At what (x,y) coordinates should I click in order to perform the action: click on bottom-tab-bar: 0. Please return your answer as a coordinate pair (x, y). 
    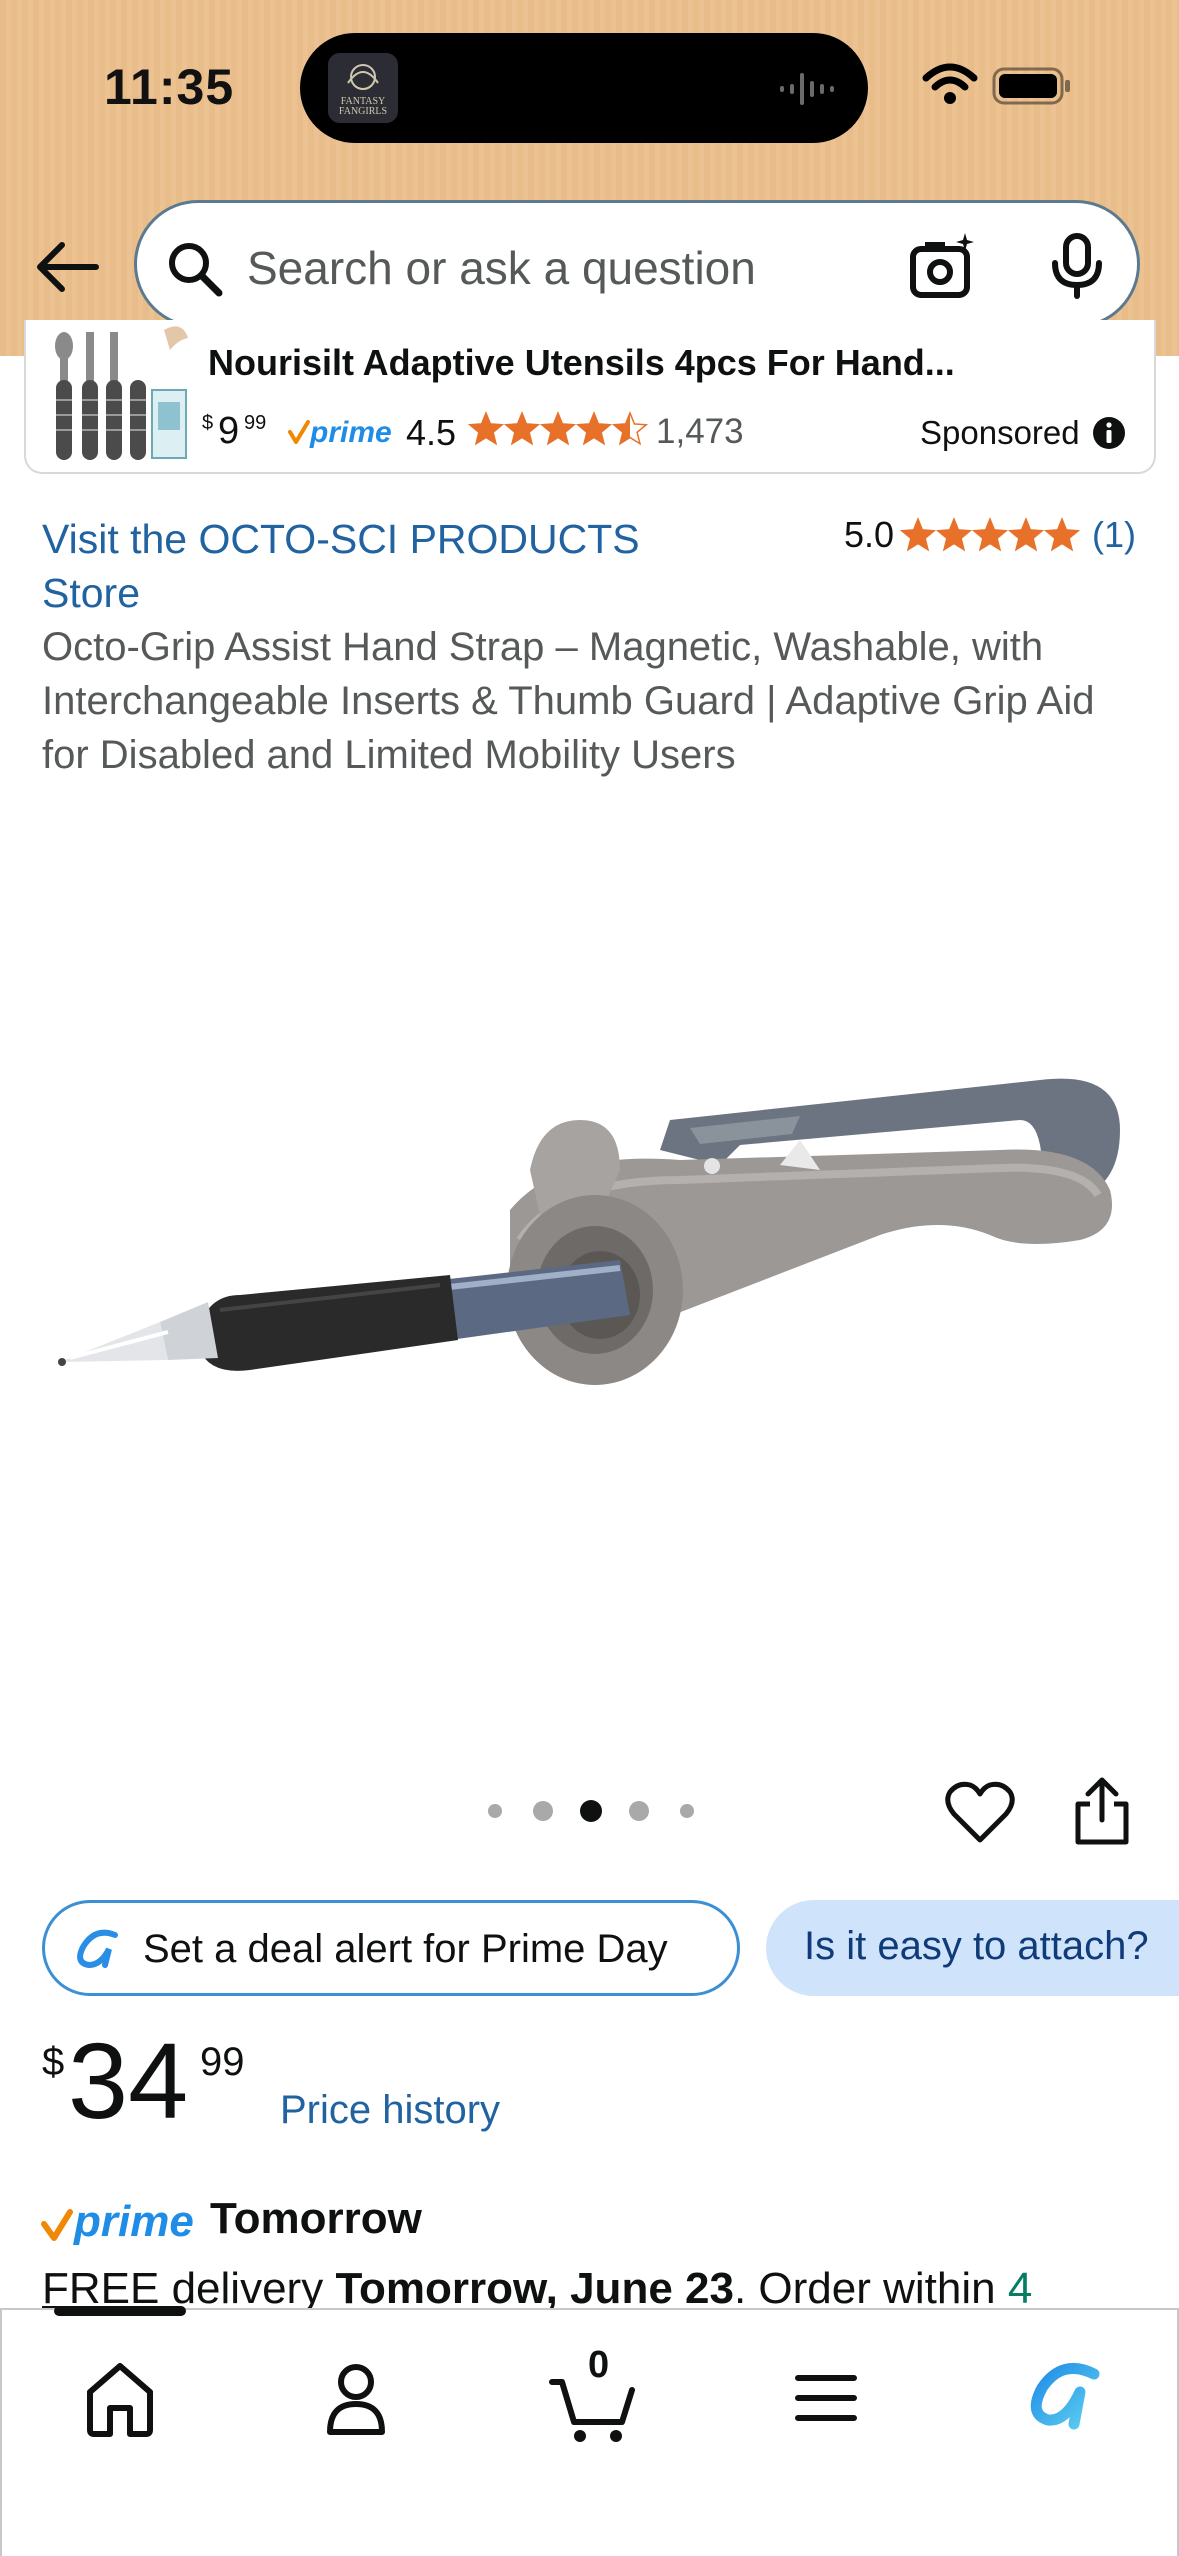
    Looking at the image, I should click on (589, 2431).